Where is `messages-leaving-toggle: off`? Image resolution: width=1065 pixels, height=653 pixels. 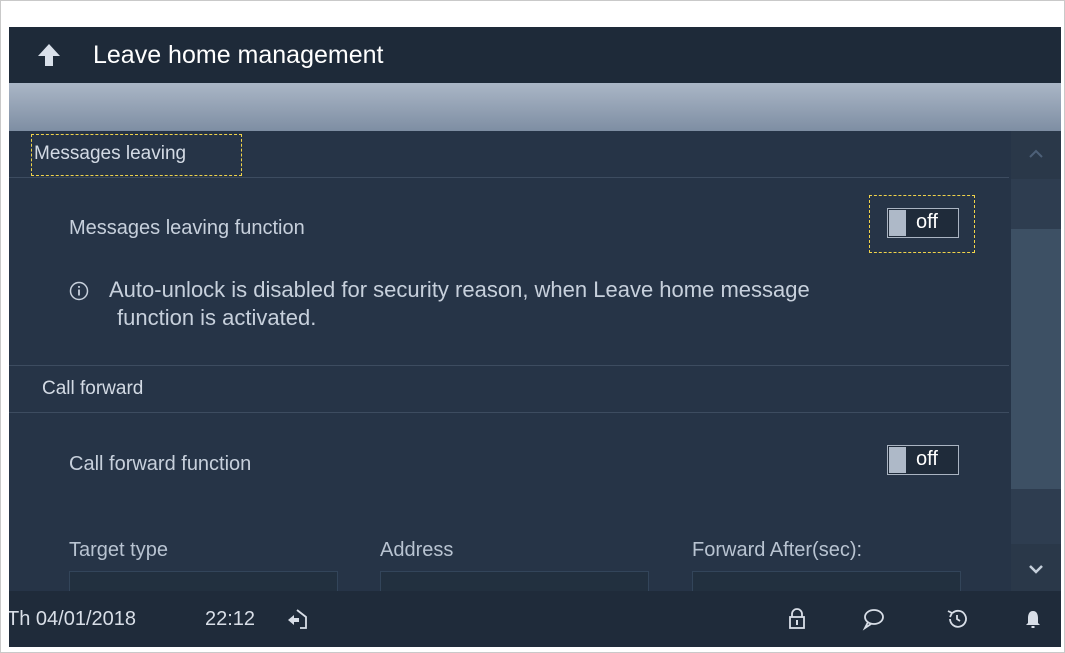
messages-leaving-toggle: off is located at coordinates (923, 223).